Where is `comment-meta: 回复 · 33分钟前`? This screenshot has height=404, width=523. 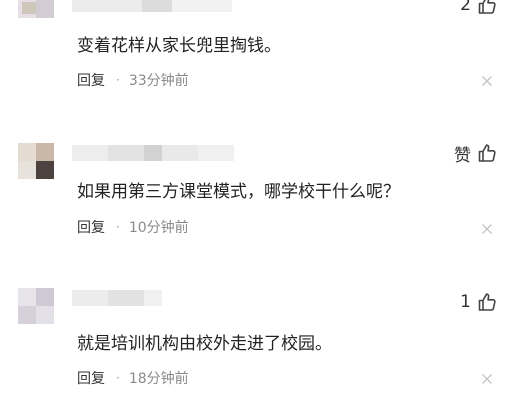
comment-meta: 回复 · 33分钟前 is located at coordinates (133, 80).